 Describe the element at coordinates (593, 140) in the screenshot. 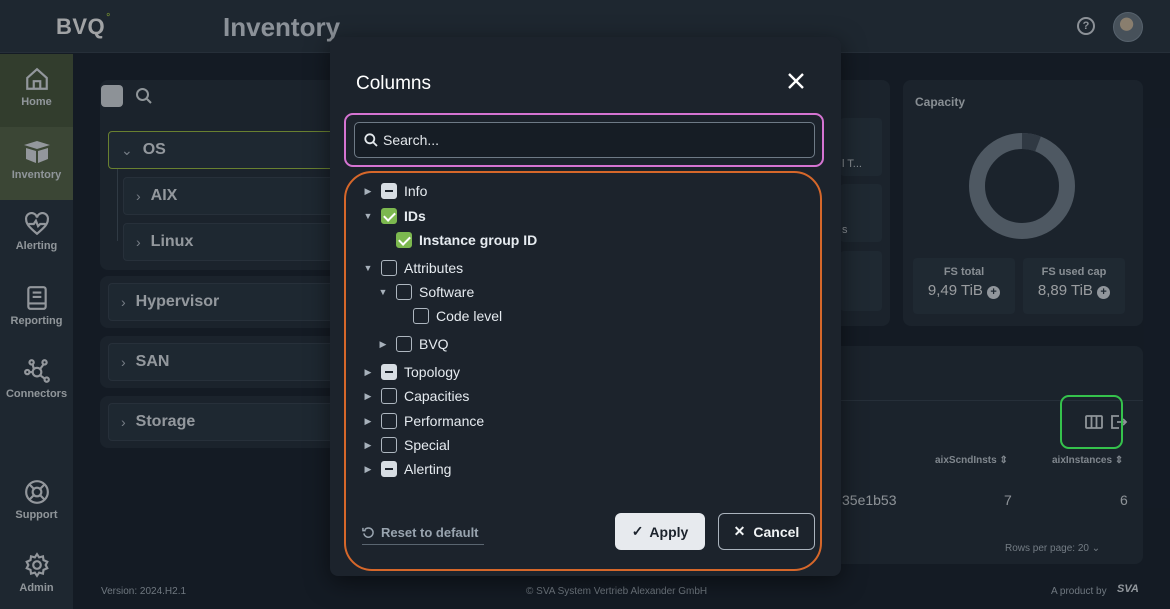

I see `search-input` at that location.